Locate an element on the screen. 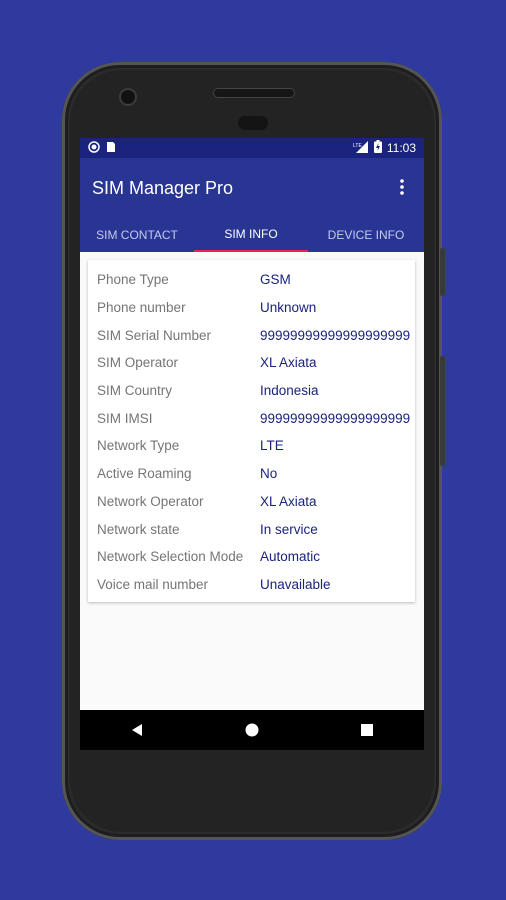 The image size is (506, 900). info-label: SIM Operator is located at coordinates (138, 363).